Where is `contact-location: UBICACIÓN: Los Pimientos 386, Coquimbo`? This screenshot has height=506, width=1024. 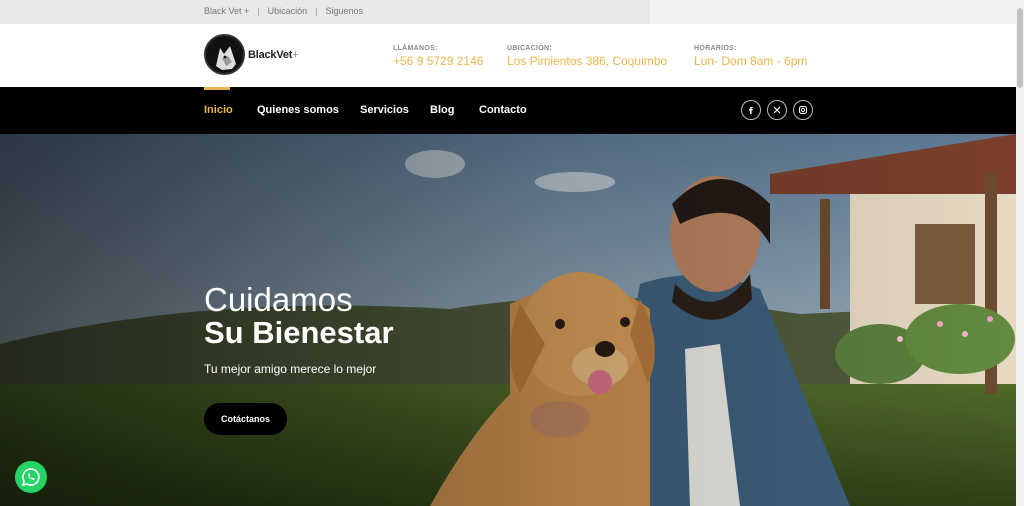 contact-location: UBICACIÓN: Los Pimientos 386, Coquimbo is located at coordinates (587, 56).